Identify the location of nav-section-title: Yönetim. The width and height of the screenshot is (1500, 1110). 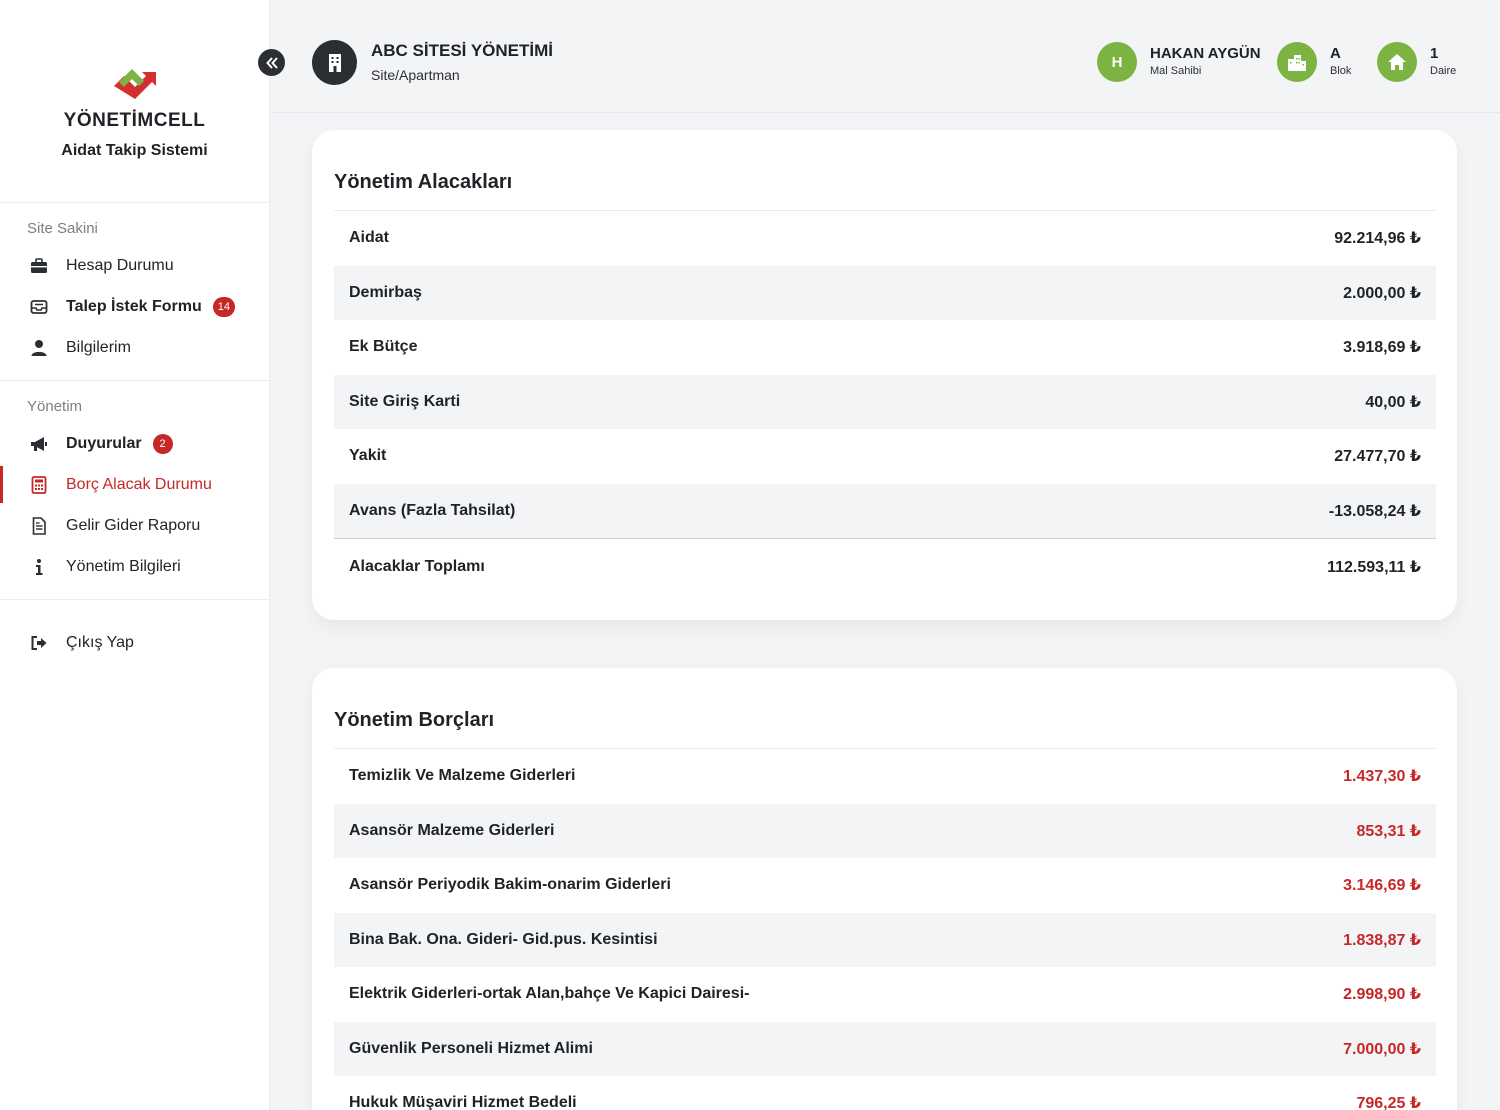
(55, 406).